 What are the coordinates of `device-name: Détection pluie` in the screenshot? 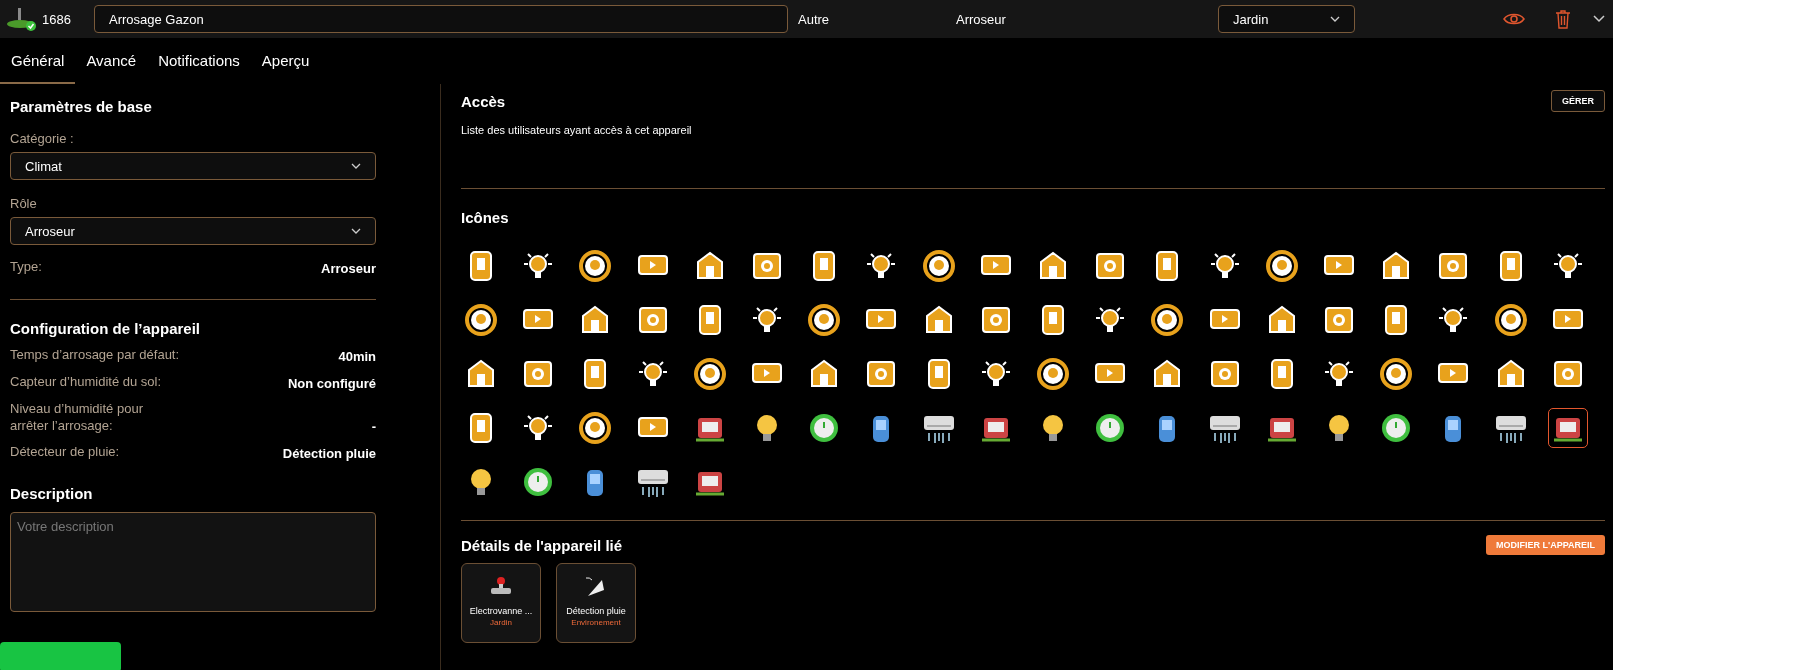 It's located at (596, 611).